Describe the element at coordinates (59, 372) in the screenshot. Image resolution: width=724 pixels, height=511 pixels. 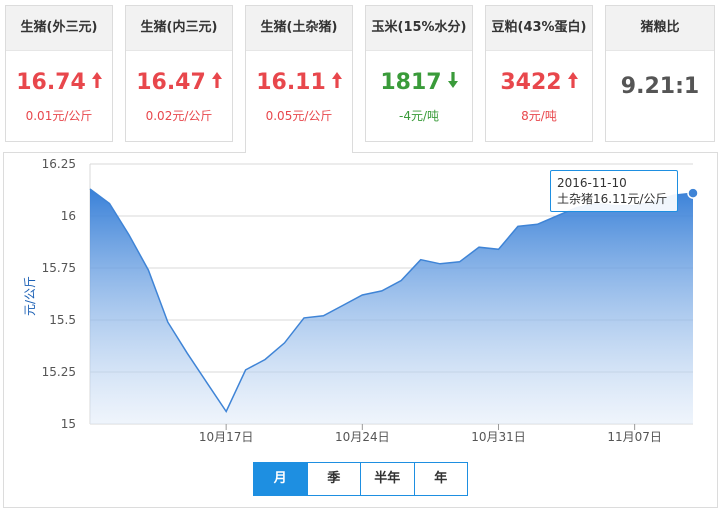
I see `y-tick-label: 15.25` at that location.